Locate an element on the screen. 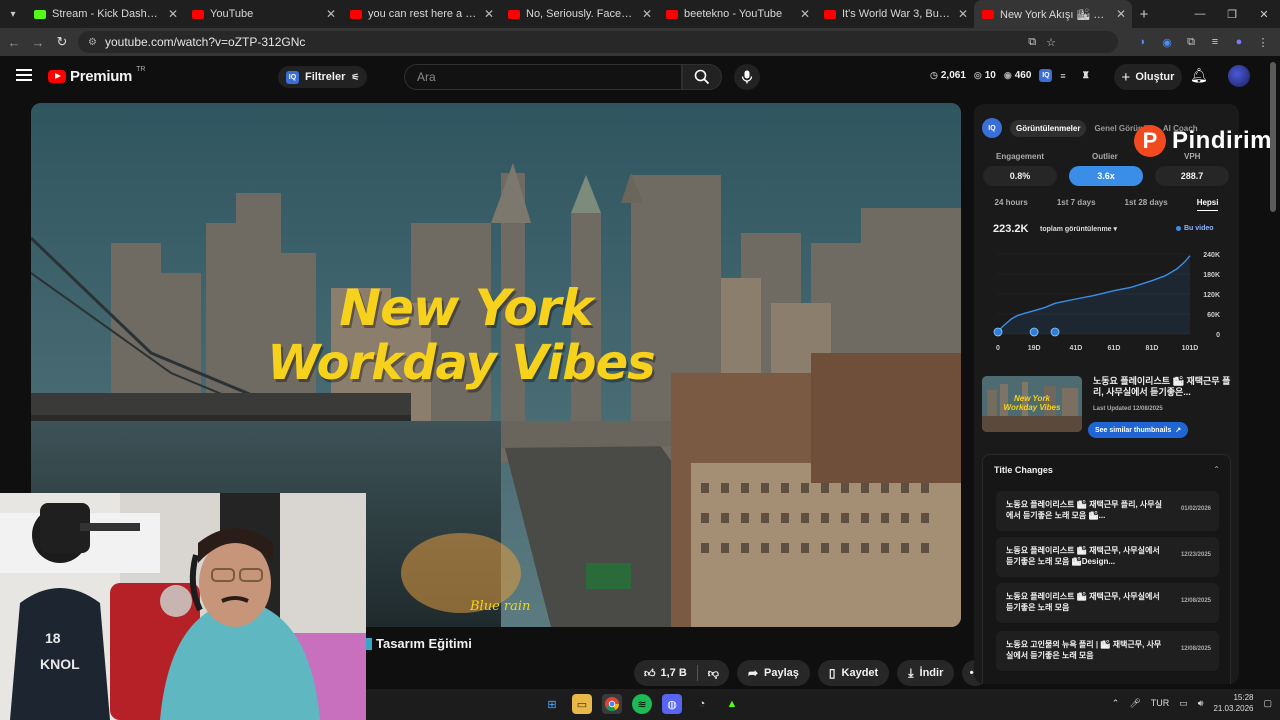  tab-2: you can rest here a while. - YouTube ✕ is located at coordinates (421, 14).